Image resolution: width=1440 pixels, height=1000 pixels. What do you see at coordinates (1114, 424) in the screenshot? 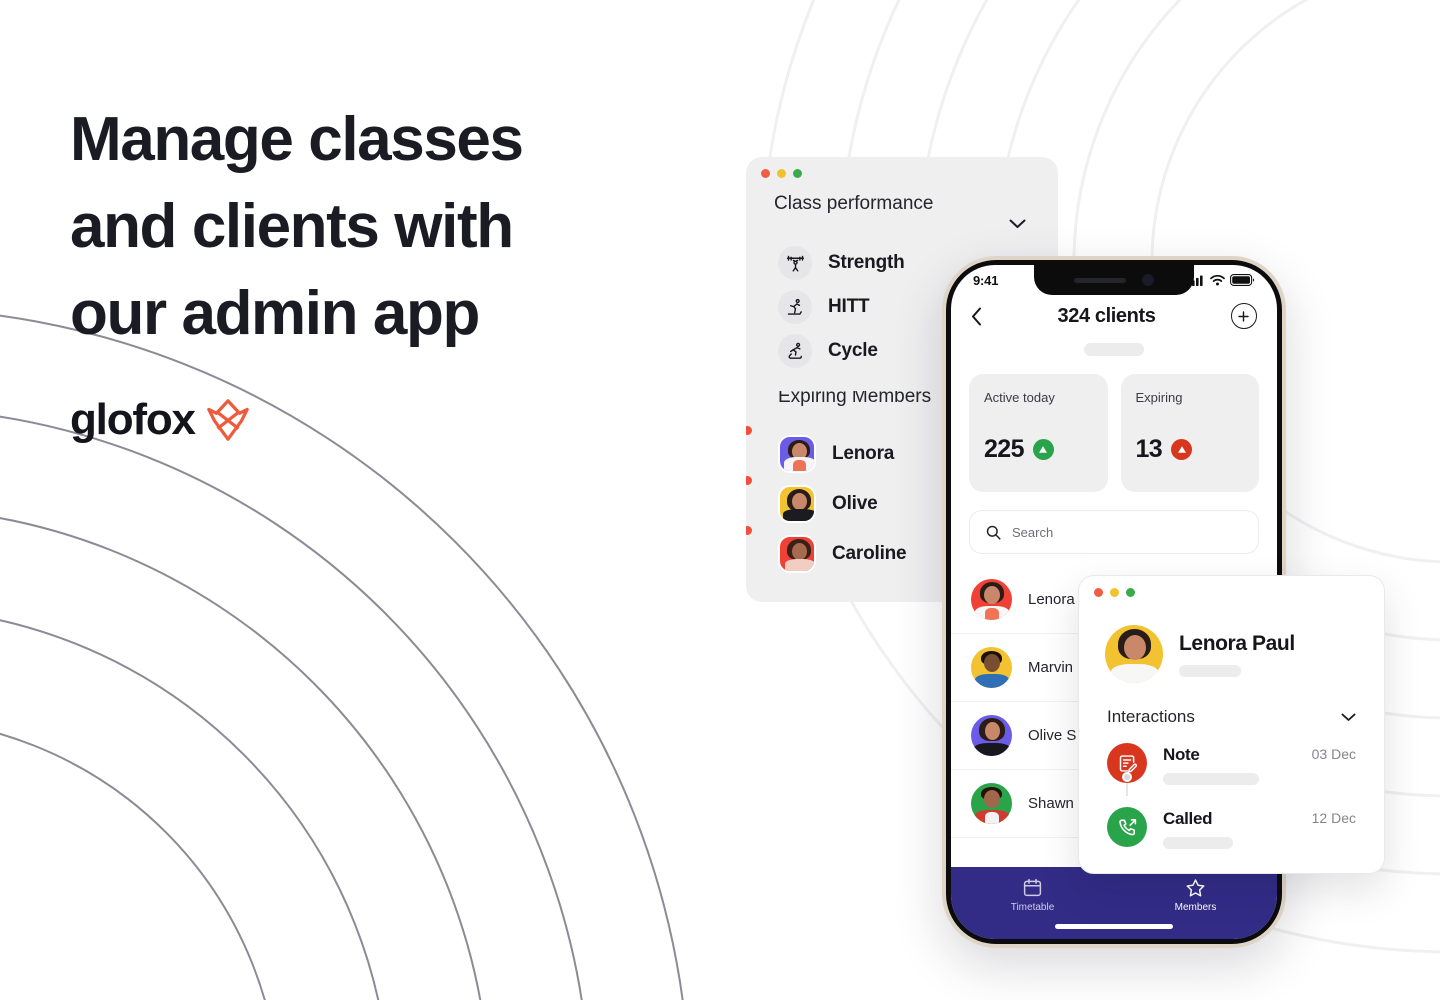
I see `stat-cards: Active today 225 Expiring 13` at bounding box center [1114, 424].